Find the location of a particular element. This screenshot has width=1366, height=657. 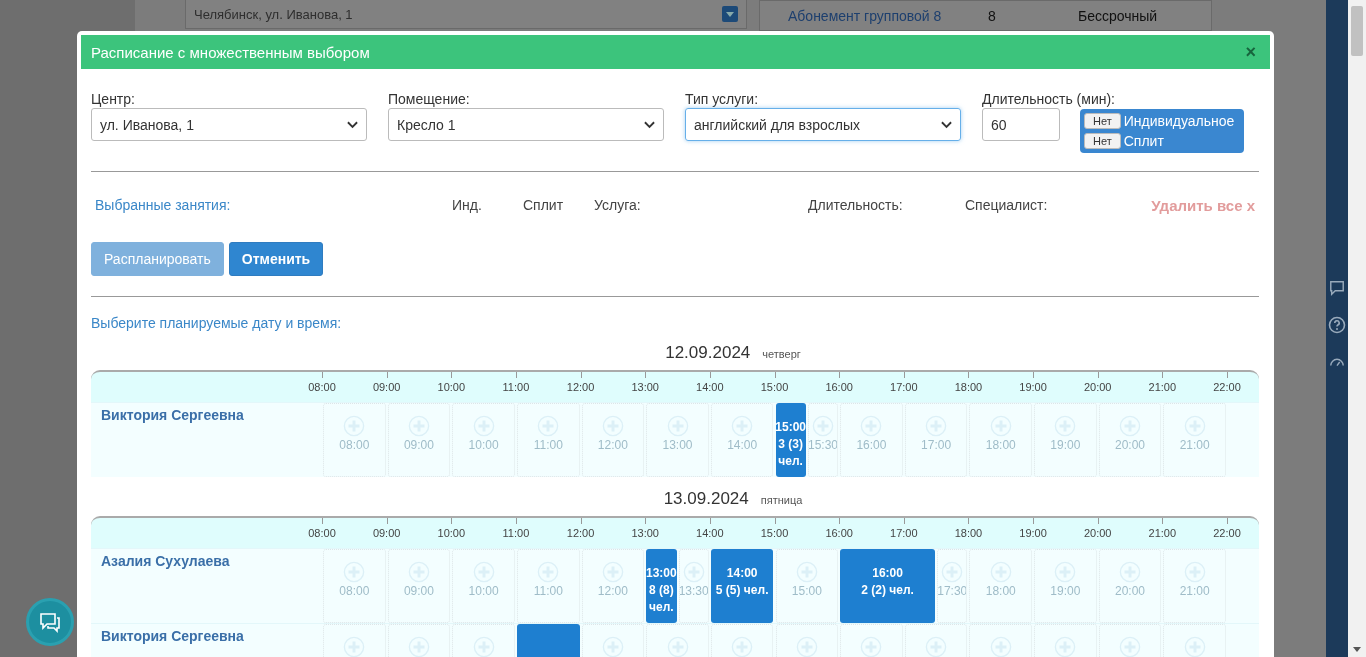

scrollbar is located at coordinates (1357, 328).